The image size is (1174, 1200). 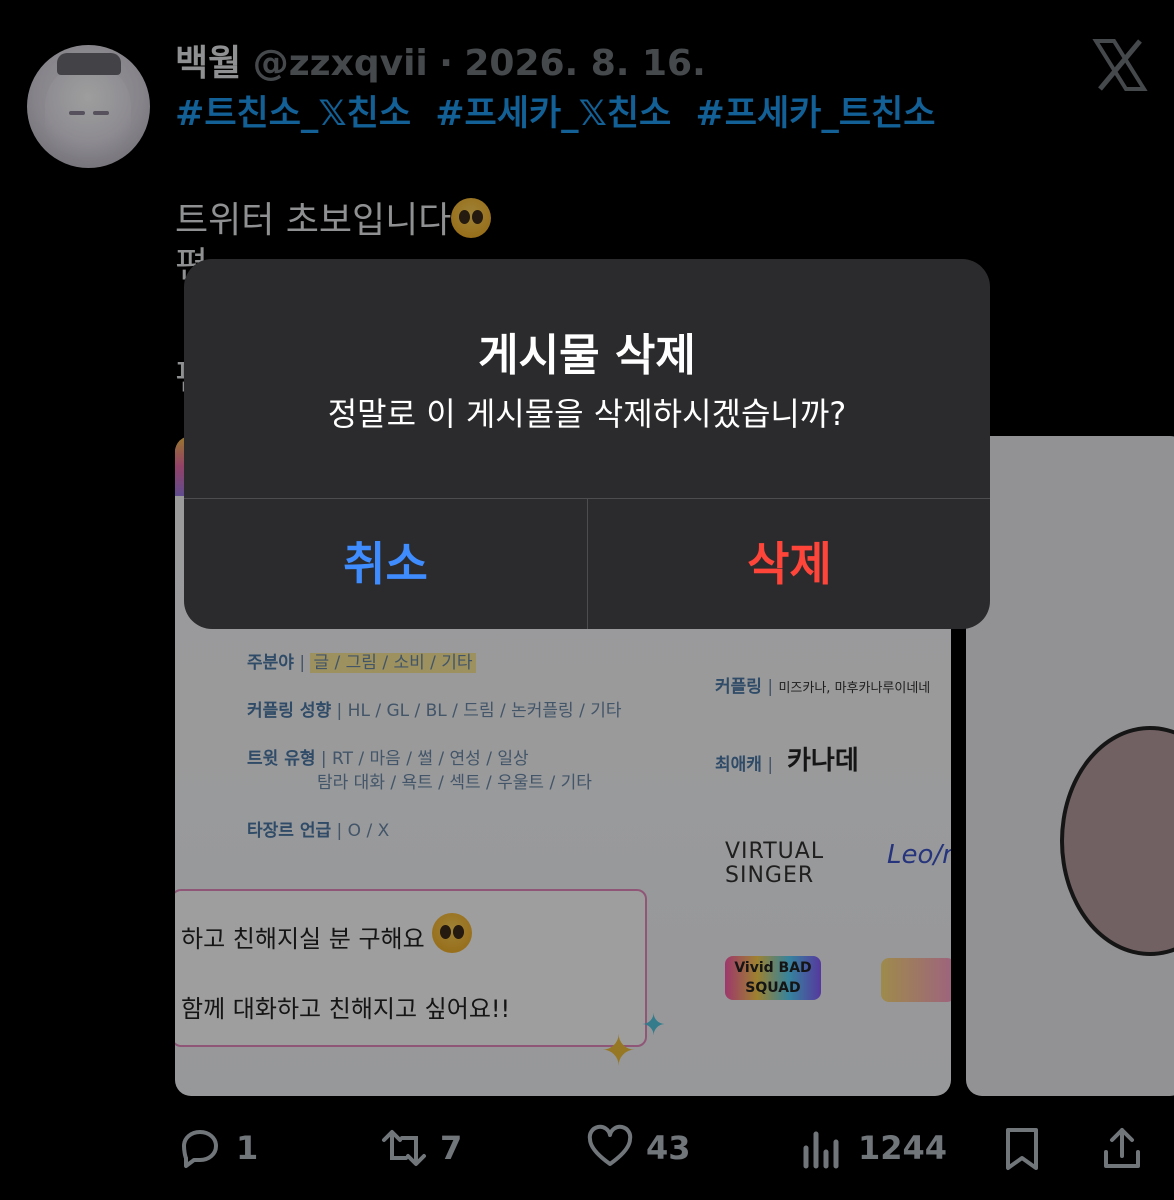 What do you see at coordinates (610, 1145) in the screenshot?
I see `like-icon` at bounding box center [610, 1145].